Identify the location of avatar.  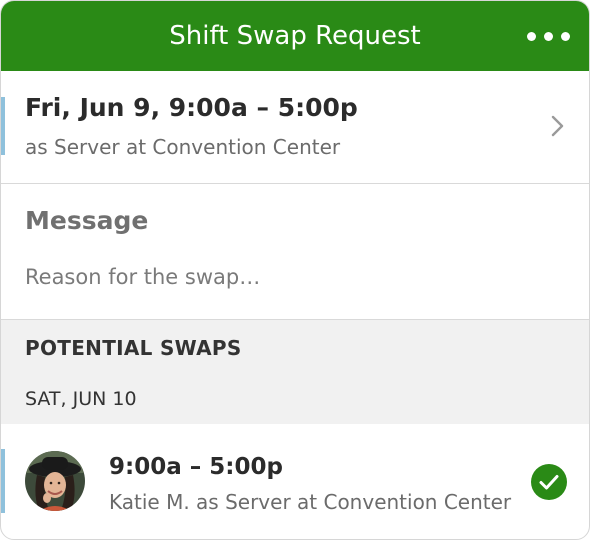
(55, 481).